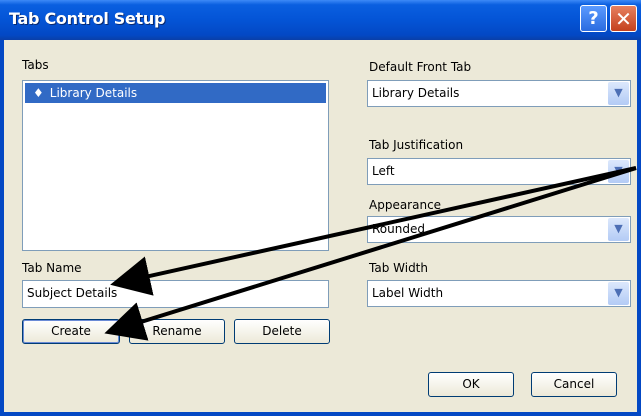 Image resolution: width=641 pixels, height=416 pixels. What do you see at coordinates (175, 294) in the screenshot?
I see `tab-name-input: Subject Details` at bounding box center [175, 294].